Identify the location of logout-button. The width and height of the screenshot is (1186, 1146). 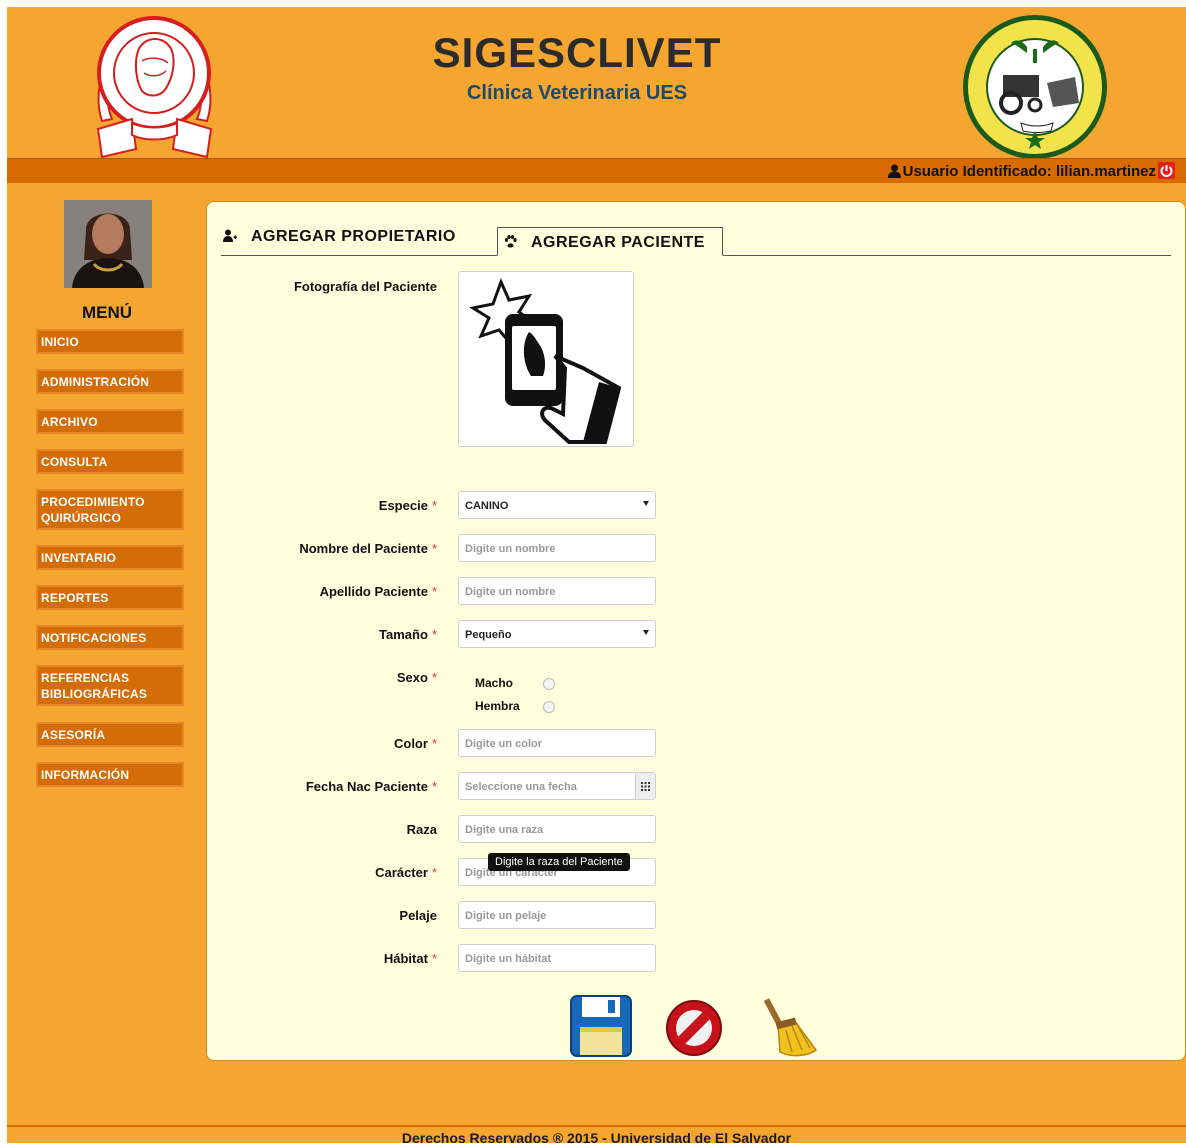
(1166, 170).